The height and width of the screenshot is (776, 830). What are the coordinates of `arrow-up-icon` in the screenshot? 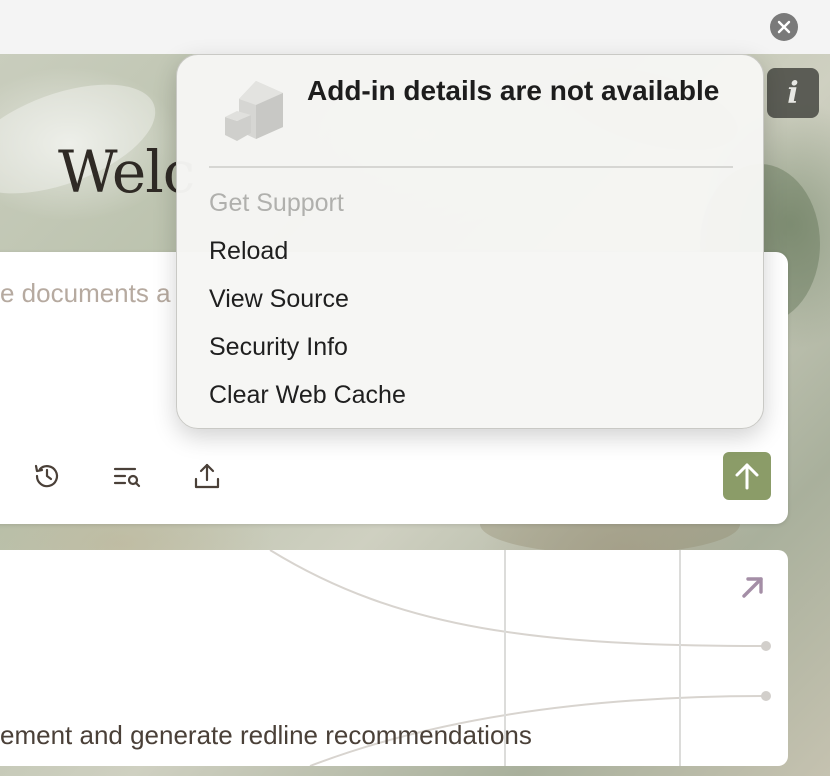 It's located at (747, 476).